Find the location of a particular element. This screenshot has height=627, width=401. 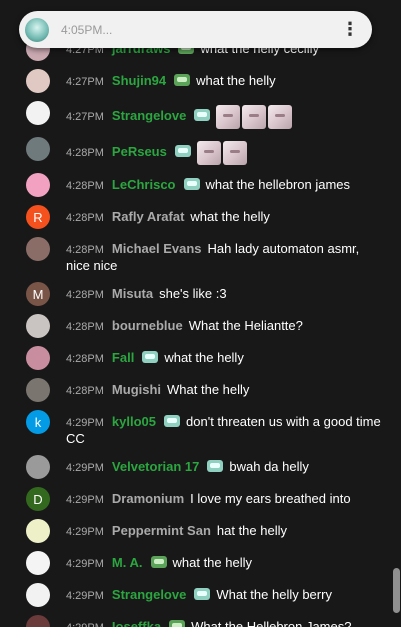

message-content: 4:27PM Shujin94 what the helly is located at coordinates (224, 79).